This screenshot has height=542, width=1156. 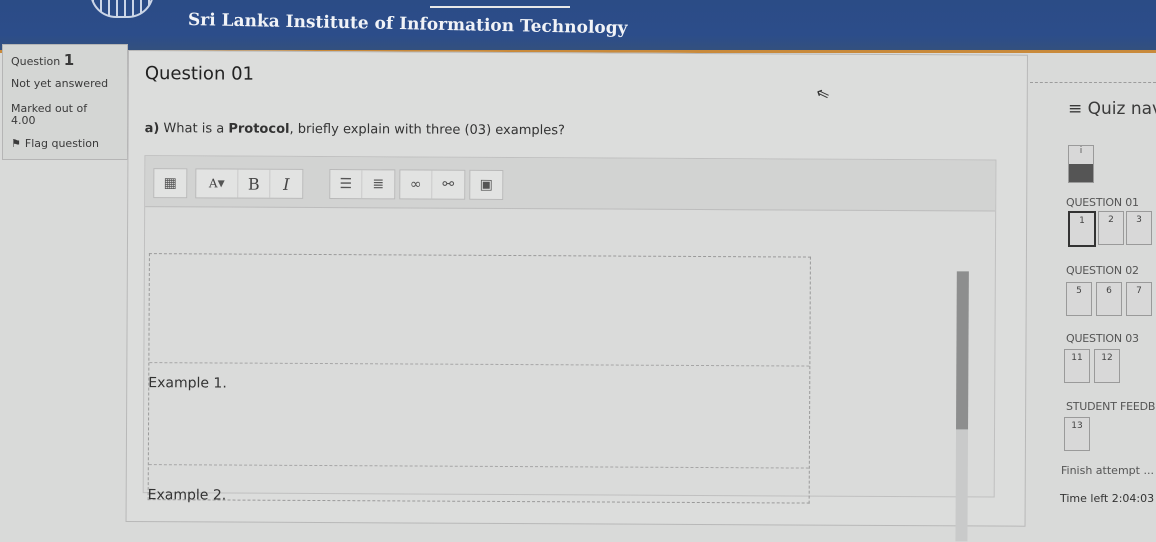 What do you see at coordinates (194, 129) in the screenshot?
I see `question-text-before: What is a` at bounding box center [194, 129].